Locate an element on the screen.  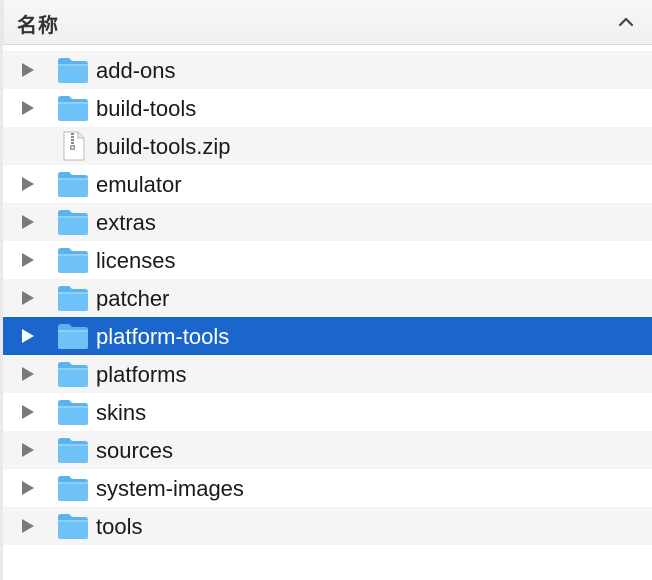
file-name: skins is located at coordinates (121, 412).